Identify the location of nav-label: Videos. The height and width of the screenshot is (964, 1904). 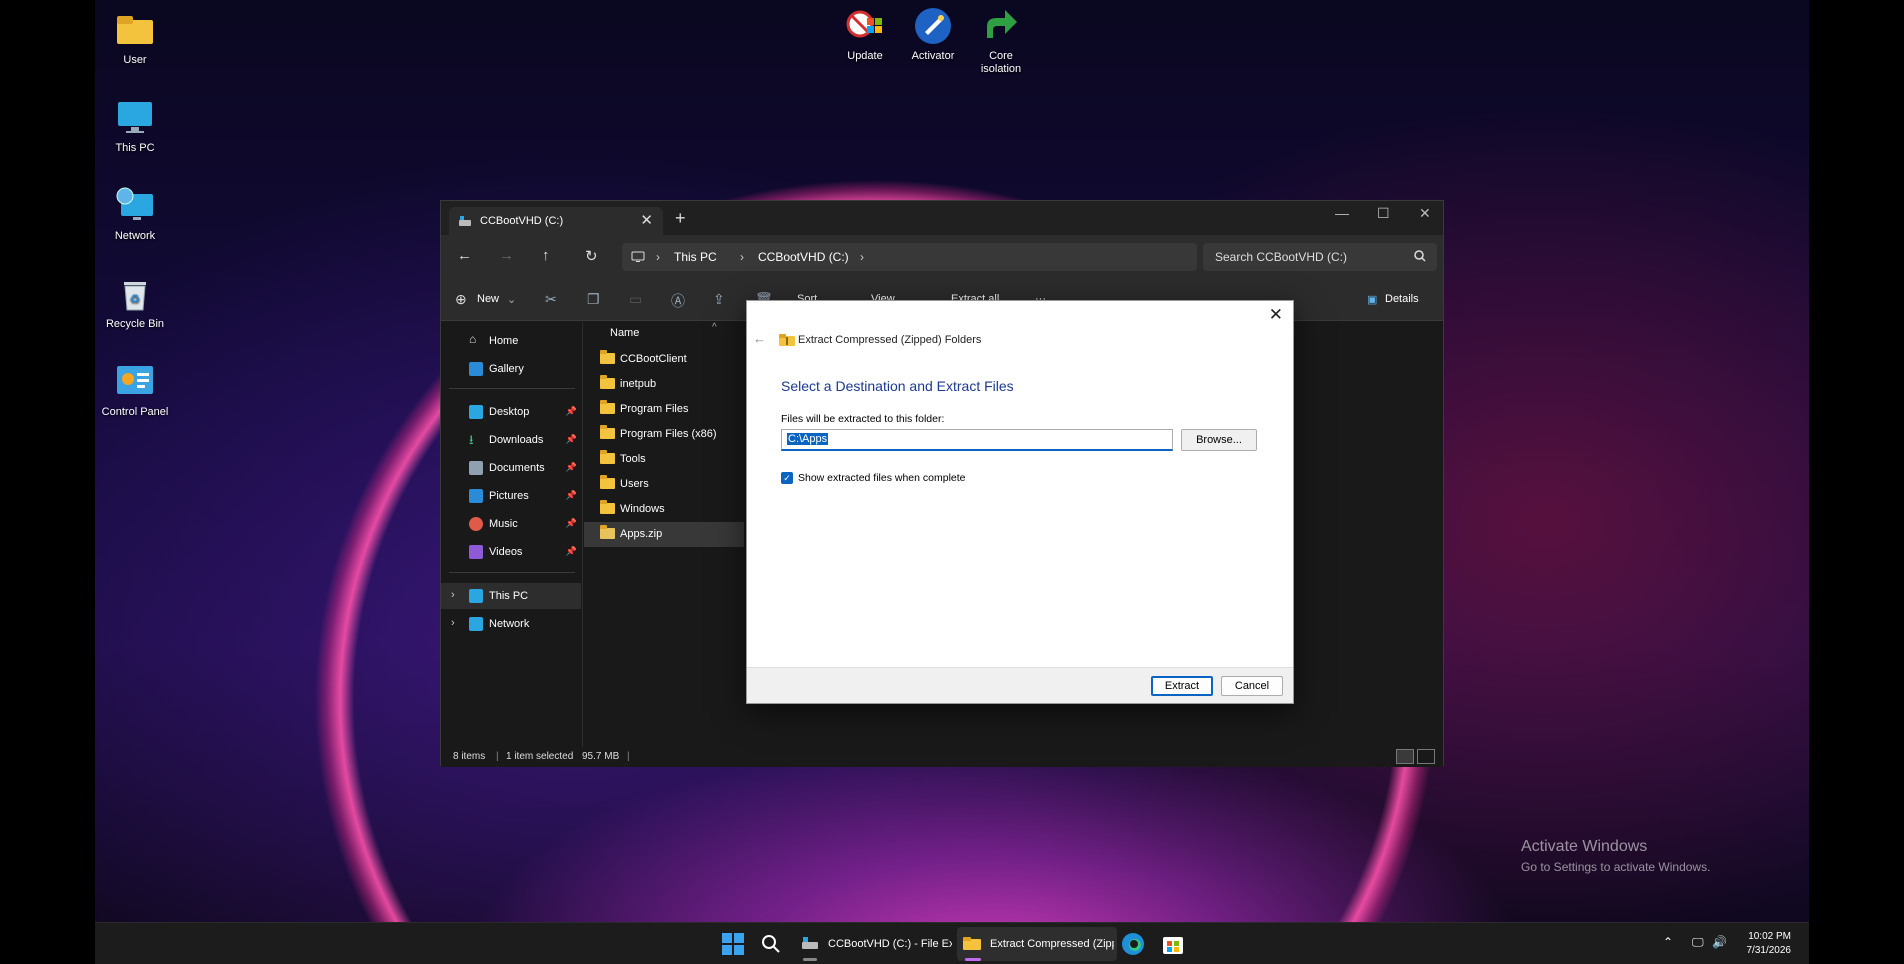
(506, 552).